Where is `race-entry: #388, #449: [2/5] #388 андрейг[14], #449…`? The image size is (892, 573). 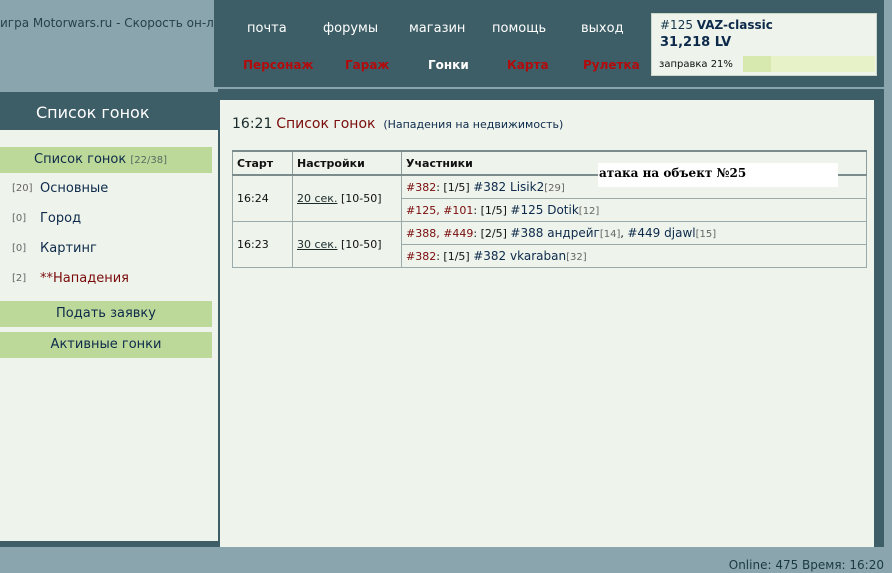
race-entry: #388, #449: [2/5] #388 андрейг[14], #449… is located at coordinates (634, 233).